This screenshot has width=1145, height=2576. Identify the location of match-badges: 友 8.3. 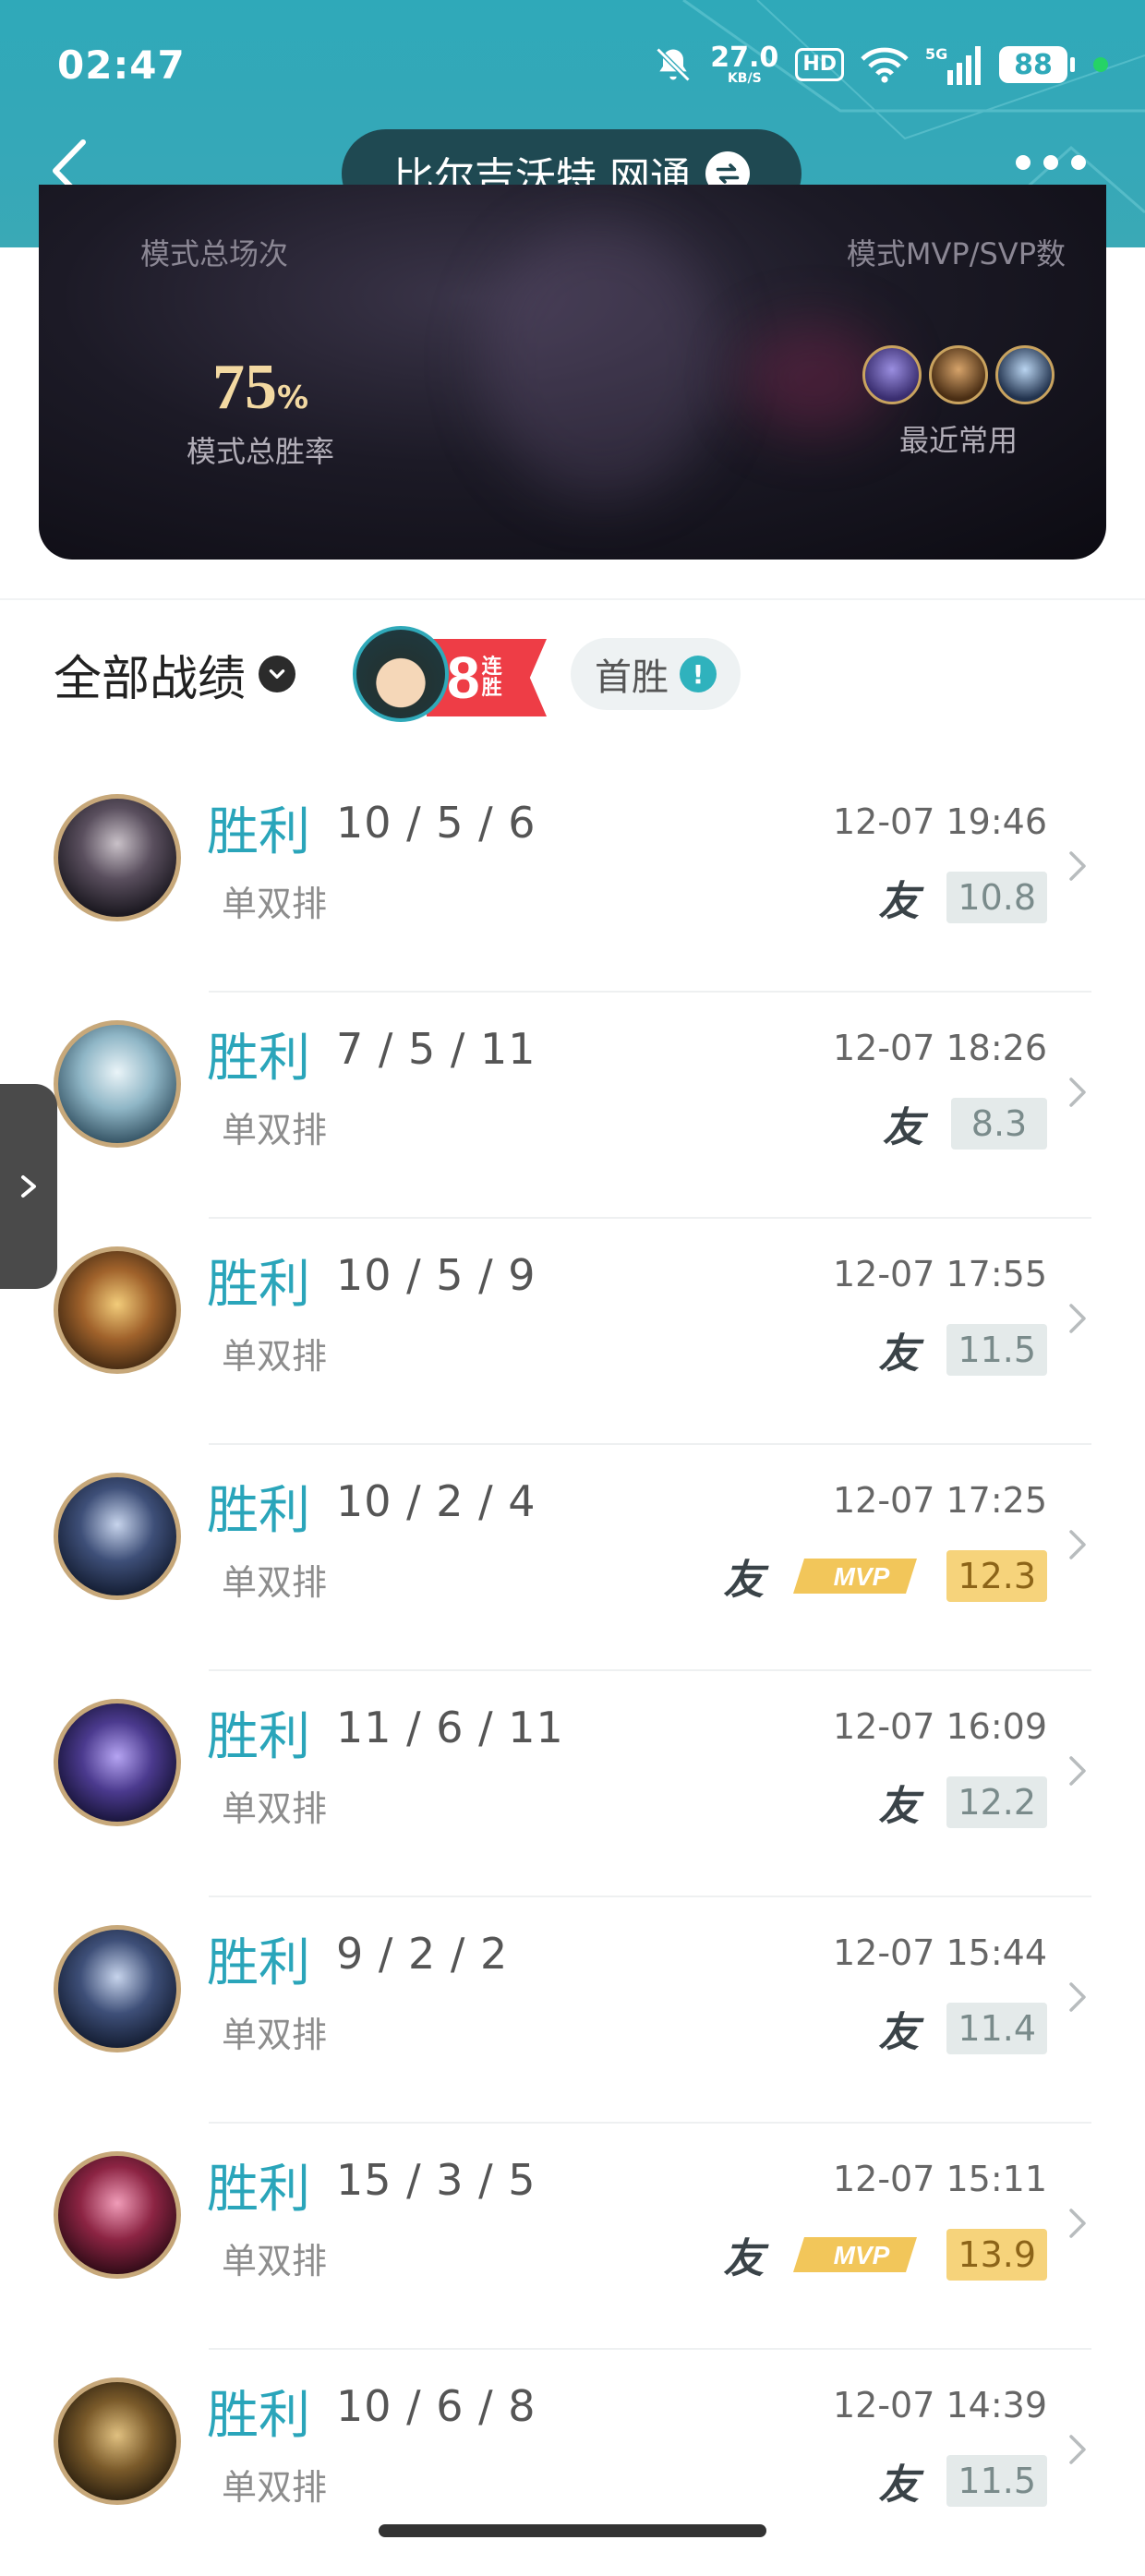
(965, 1123).